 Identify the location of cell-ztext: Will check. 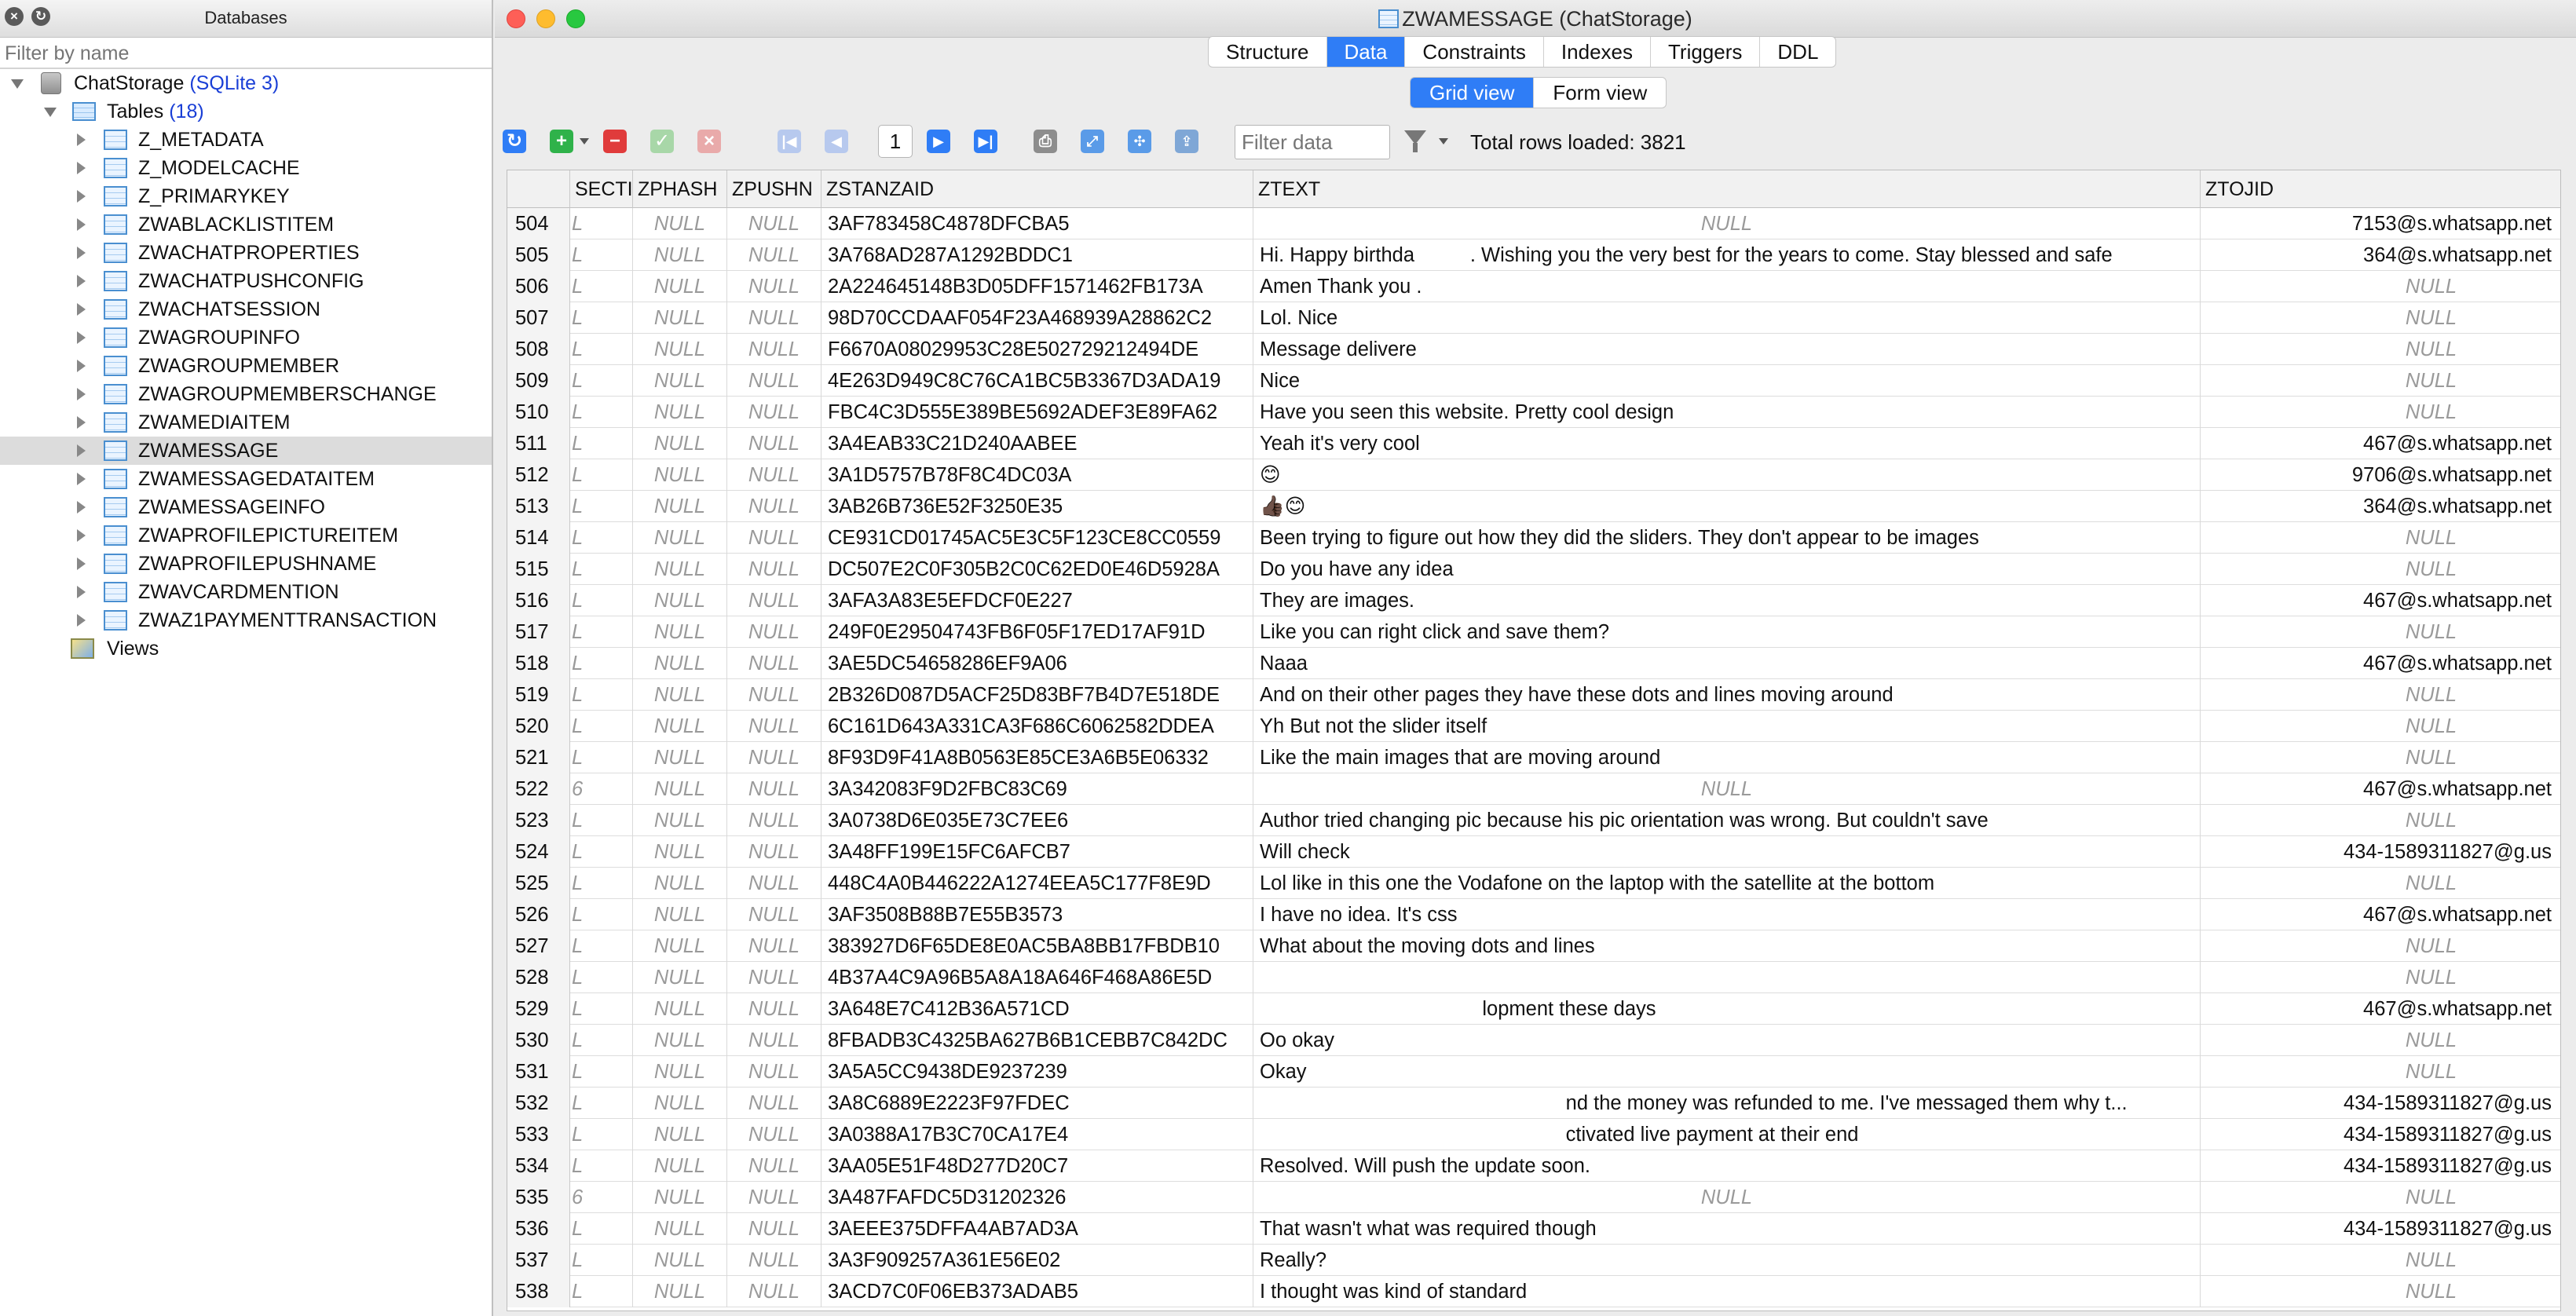
(1727, 852).